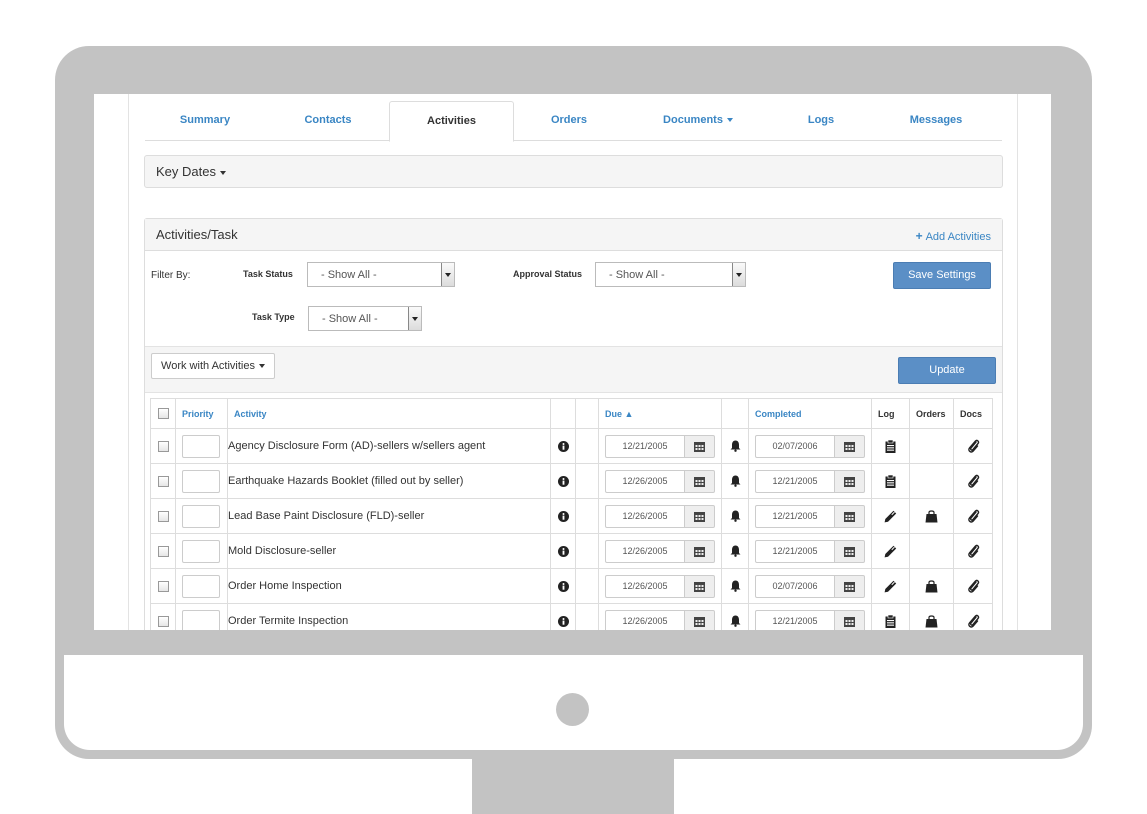  I want to click on spacer-cell, so click(587, 481).